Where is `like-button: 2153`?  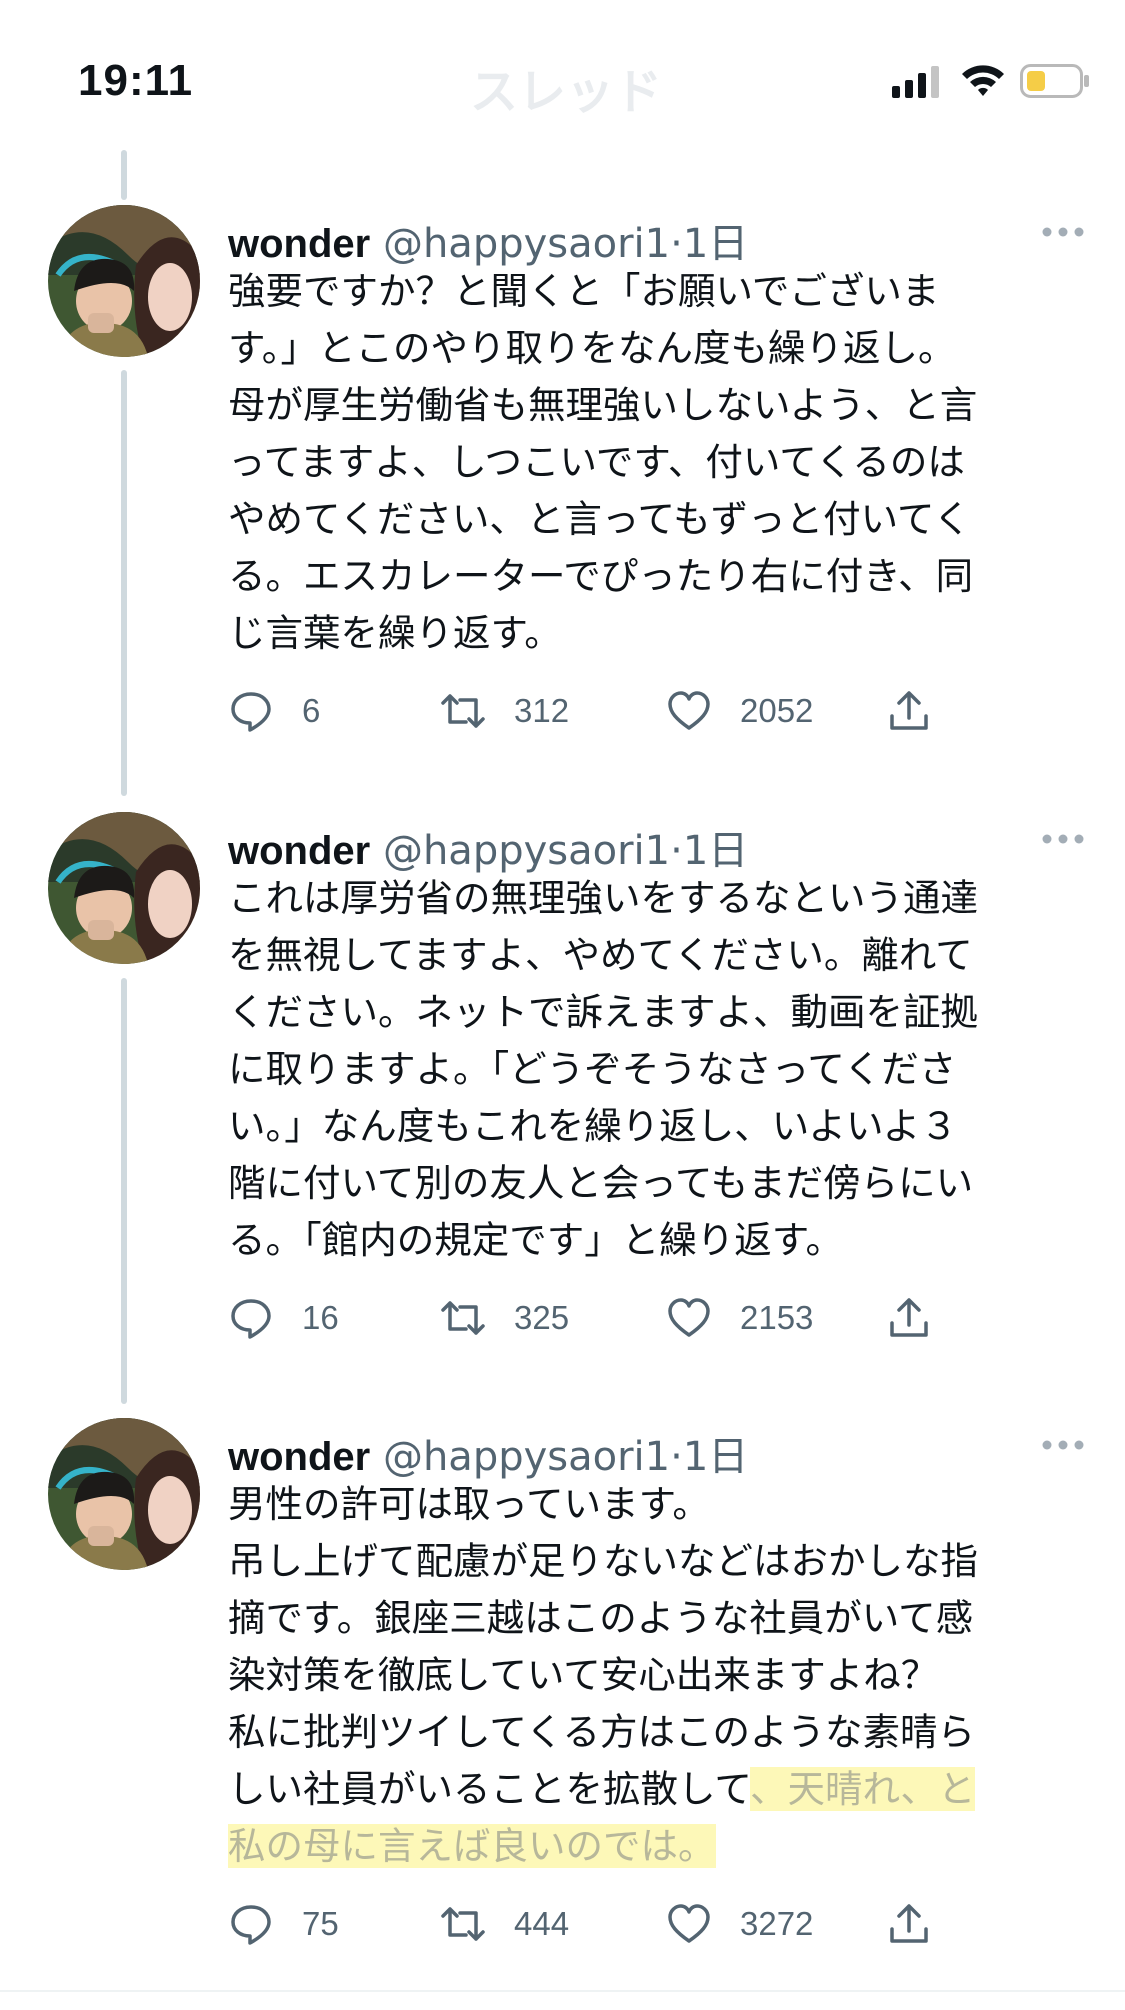 like-button: 2153 is located at coordinates (739, 1318).